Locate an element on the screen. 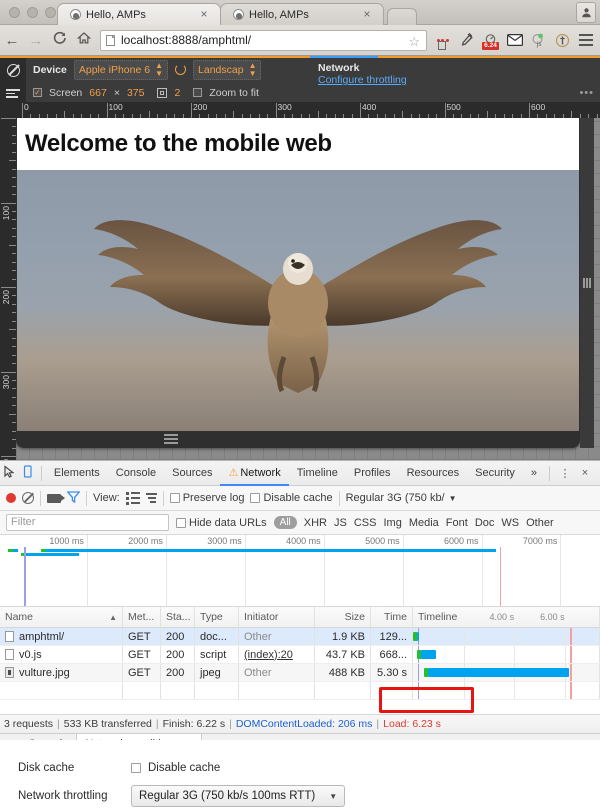  filter-type-xhr: XHR is located at coordinates (315, 523).